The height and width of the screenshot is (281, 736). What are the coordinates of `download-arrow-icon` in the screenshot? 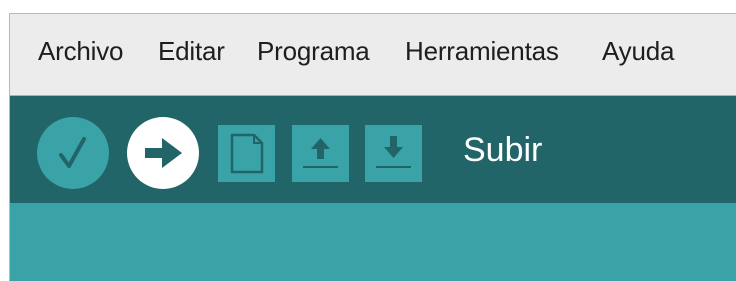 It's located at (393, 153).